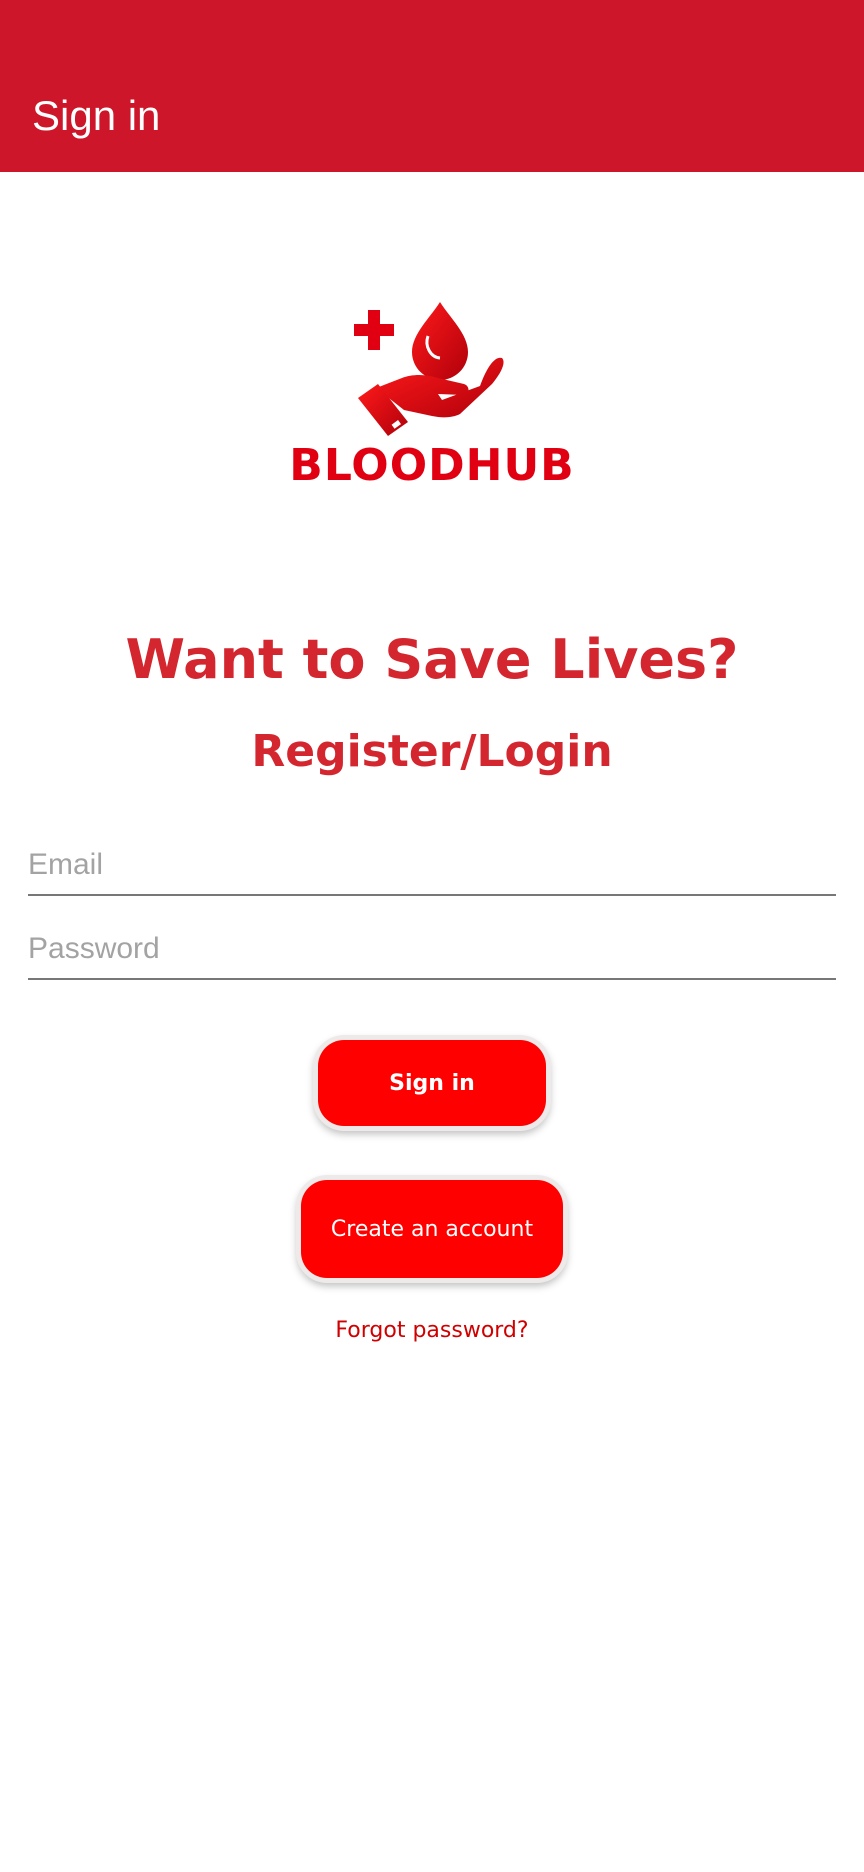 The width and height of the screenshot is (864, 1872). What do you see at coordinates (432, 751) in the screenshot?
I see `subheadline: Register/Login` at bounding box center [432, 751].